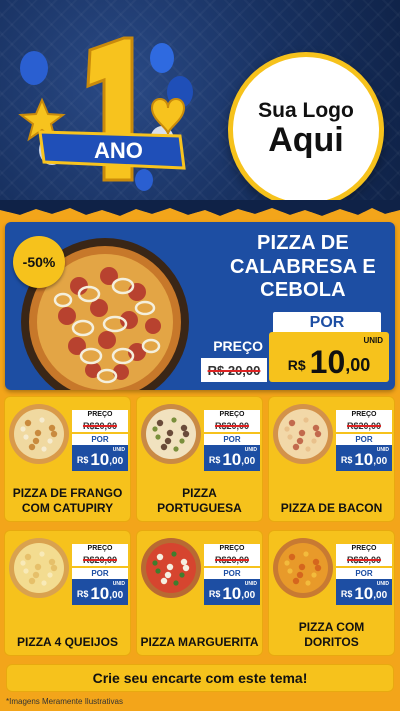 This screenshot has width=400, height=711. What do you see at coordinates (105, 113) in the screenshot?
I see `anniversary-badge: ANO` at bounding box center [105, 113].